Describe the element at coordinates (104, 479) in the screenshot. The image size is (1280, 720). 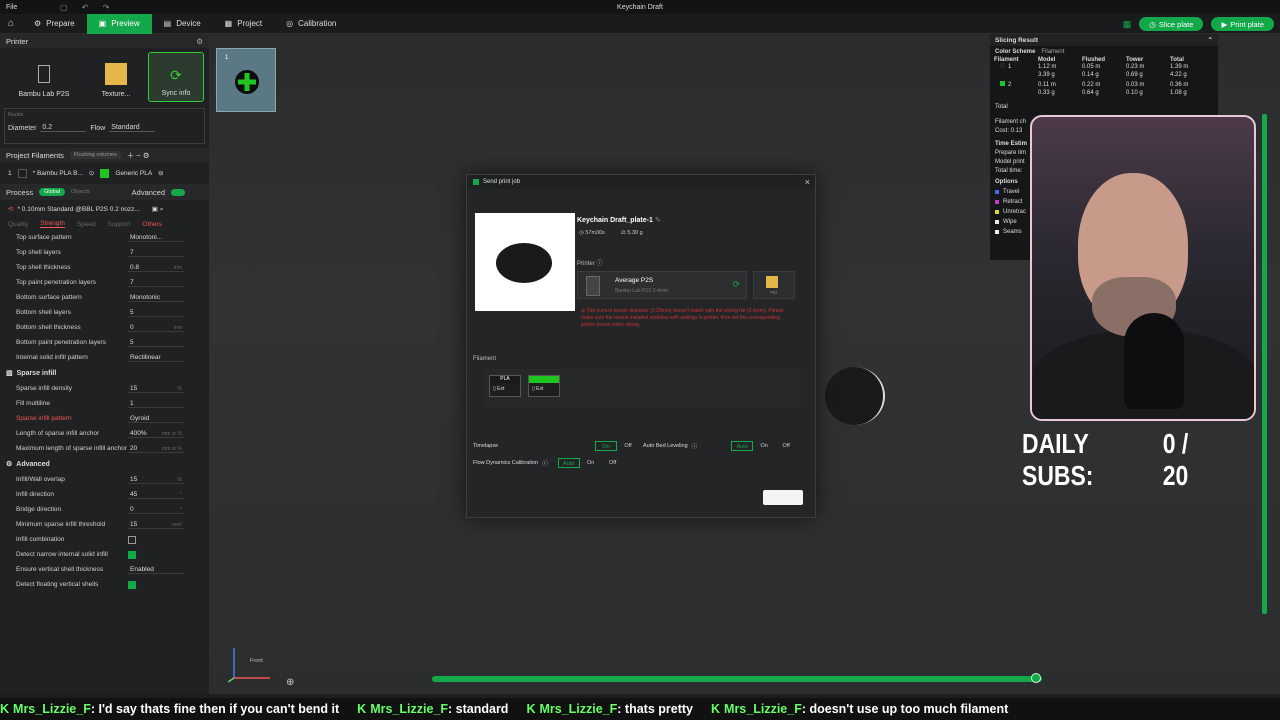
I see `advanced-setting-row: Infill/Wall overlap 15%` at that location.